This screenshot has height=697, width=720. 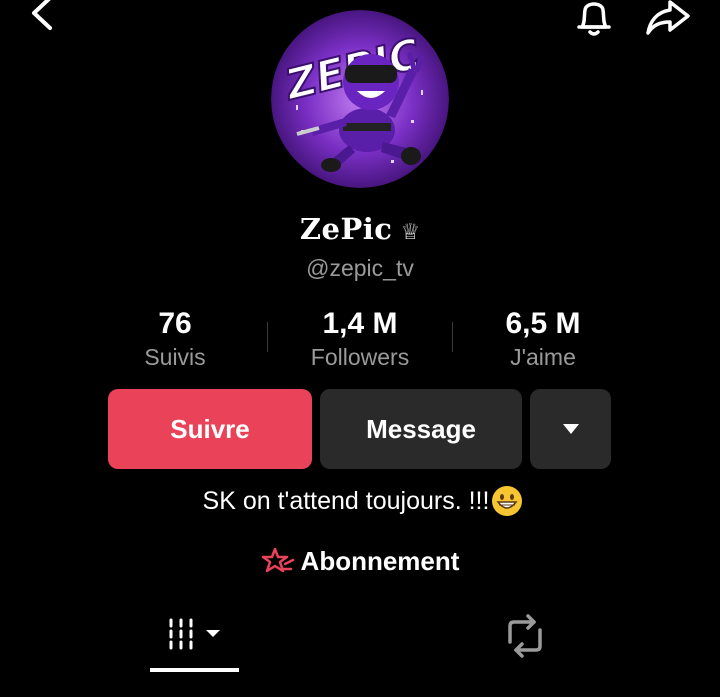 What do you see at coordinates (360, 323) in the screenshot?
I see `stat-followers-value: 1,4 M` at bounding box center [360, 323].